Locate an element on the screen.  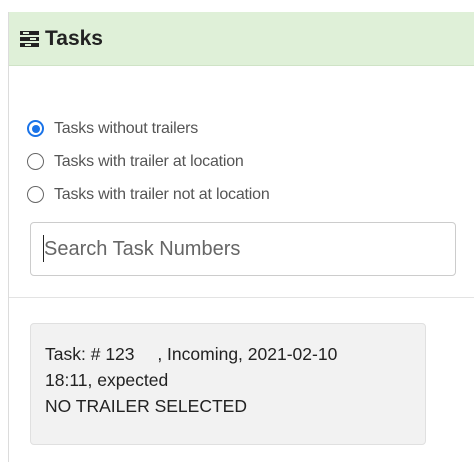
panel-title: Tasks is located at coordinates (74, 38).